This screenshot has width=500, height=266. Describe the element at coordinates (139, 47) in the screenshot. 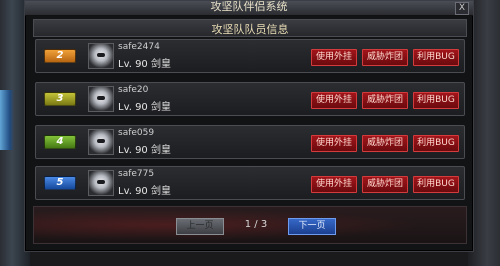

I see `member-name: safe2474` at that location.